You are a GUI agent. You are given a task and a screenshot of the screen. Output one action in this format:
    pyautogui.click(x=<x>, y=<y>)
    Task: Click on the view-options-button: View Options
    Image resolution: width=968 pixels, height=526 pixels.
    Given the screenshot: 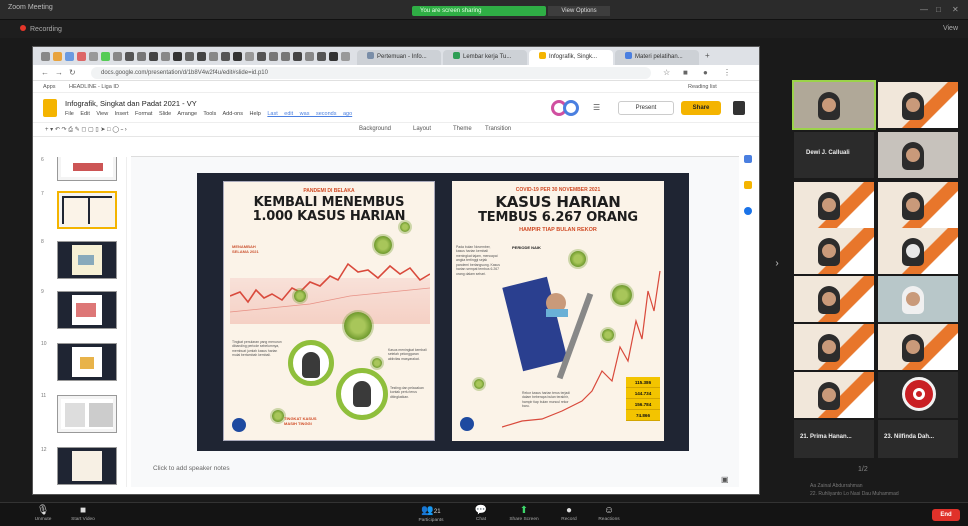 What is the action you would take?
    pyautogui.click(x=579, y=11)
    